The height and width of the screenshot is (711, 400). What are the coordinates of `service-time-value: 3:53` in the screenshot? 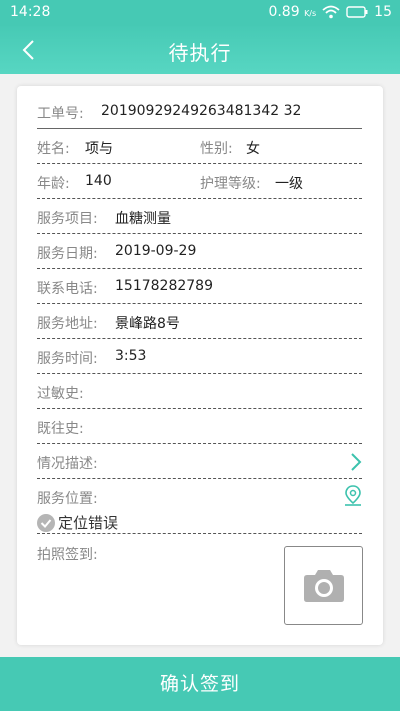 It's located at (131, 356).